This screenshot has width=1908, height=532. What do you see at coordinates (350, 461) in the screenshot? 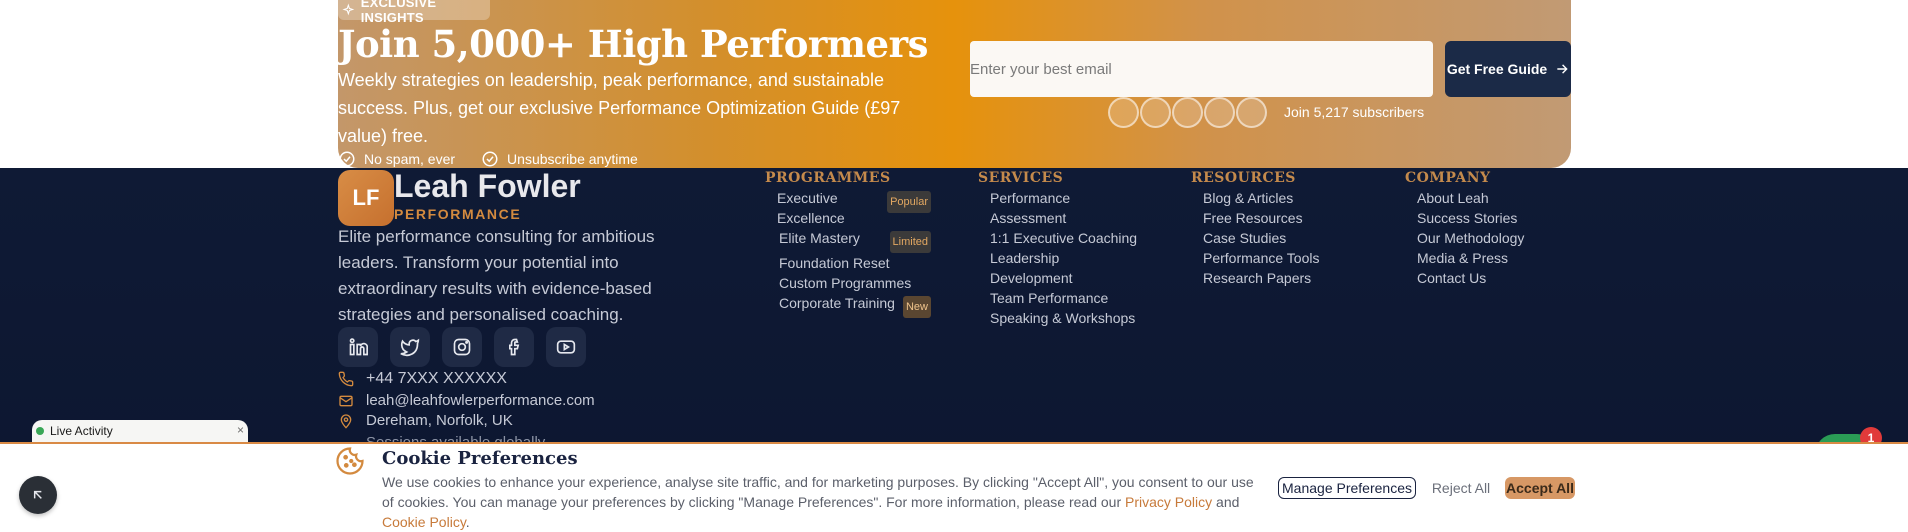
I see `cookie-icon` at bounding box center [350, 461].